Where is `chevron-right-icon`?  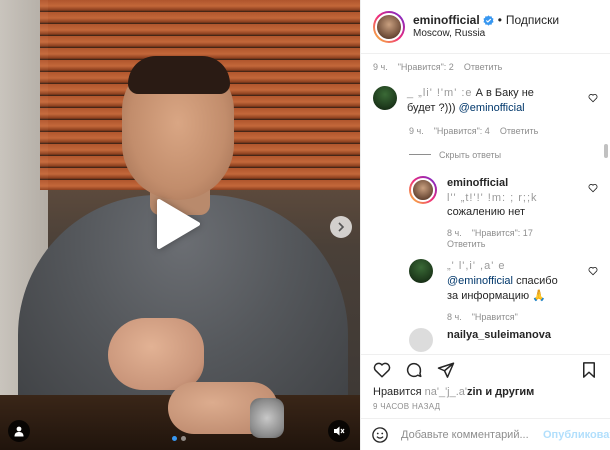
chevron-right-icon is located at coordinates (341, 227).